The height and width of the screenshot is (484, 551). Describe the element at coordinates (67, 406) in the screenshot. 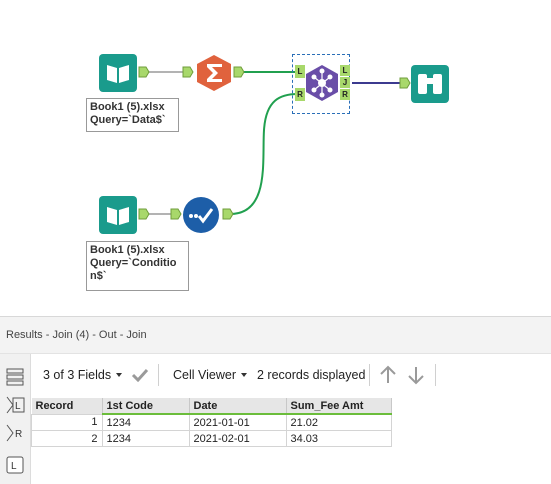

I see `column-header: Record` at that location.